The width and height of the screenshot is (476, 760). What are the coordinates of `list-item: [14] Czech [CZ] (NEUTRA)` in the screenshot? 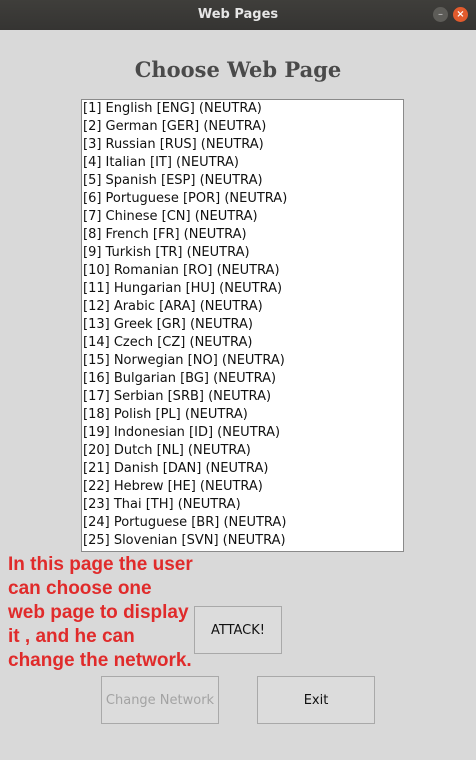 It's located at (242, 343).